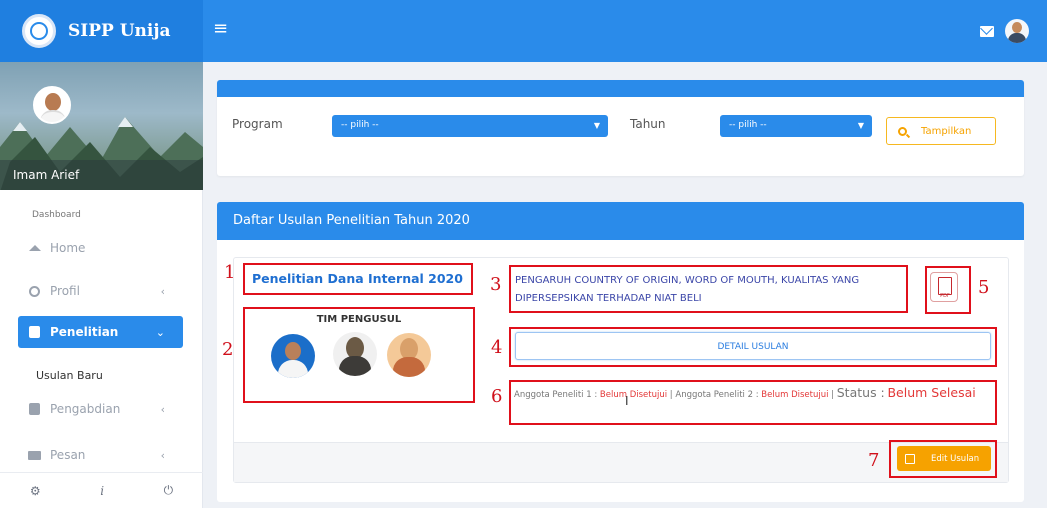  Describe the element at coordinates (100, 248) in the screenshot. I see `sidebar-item-home: Home` at that location.